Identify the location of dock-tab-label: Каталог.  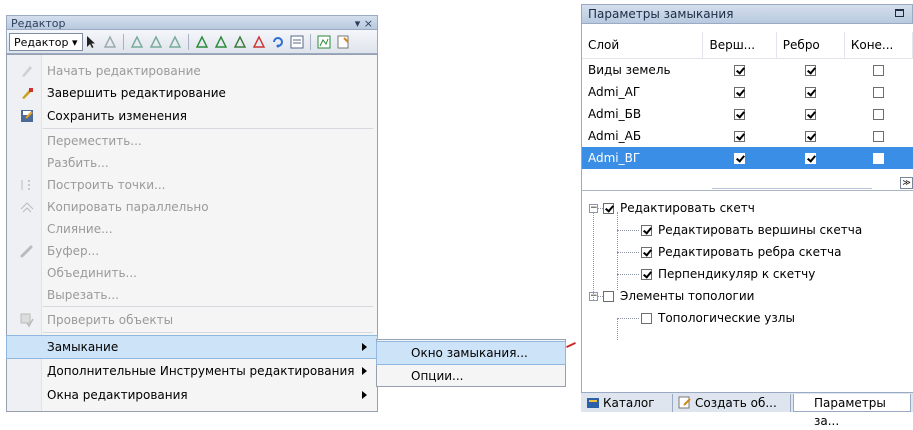
(629, 403).